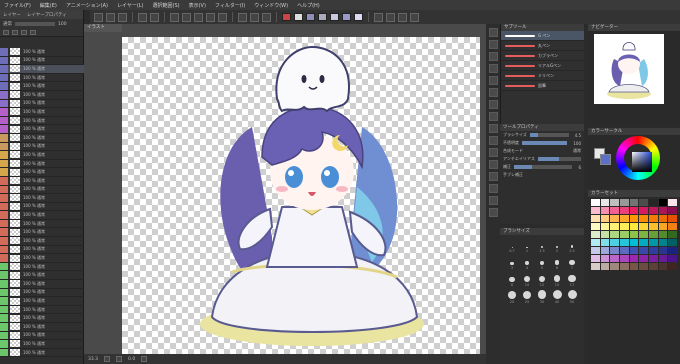 This screenshot has height=364, width=680. Describe the element at coordinates (493, 188) in the screenshot. I see `figure-tool-icon` at that location.